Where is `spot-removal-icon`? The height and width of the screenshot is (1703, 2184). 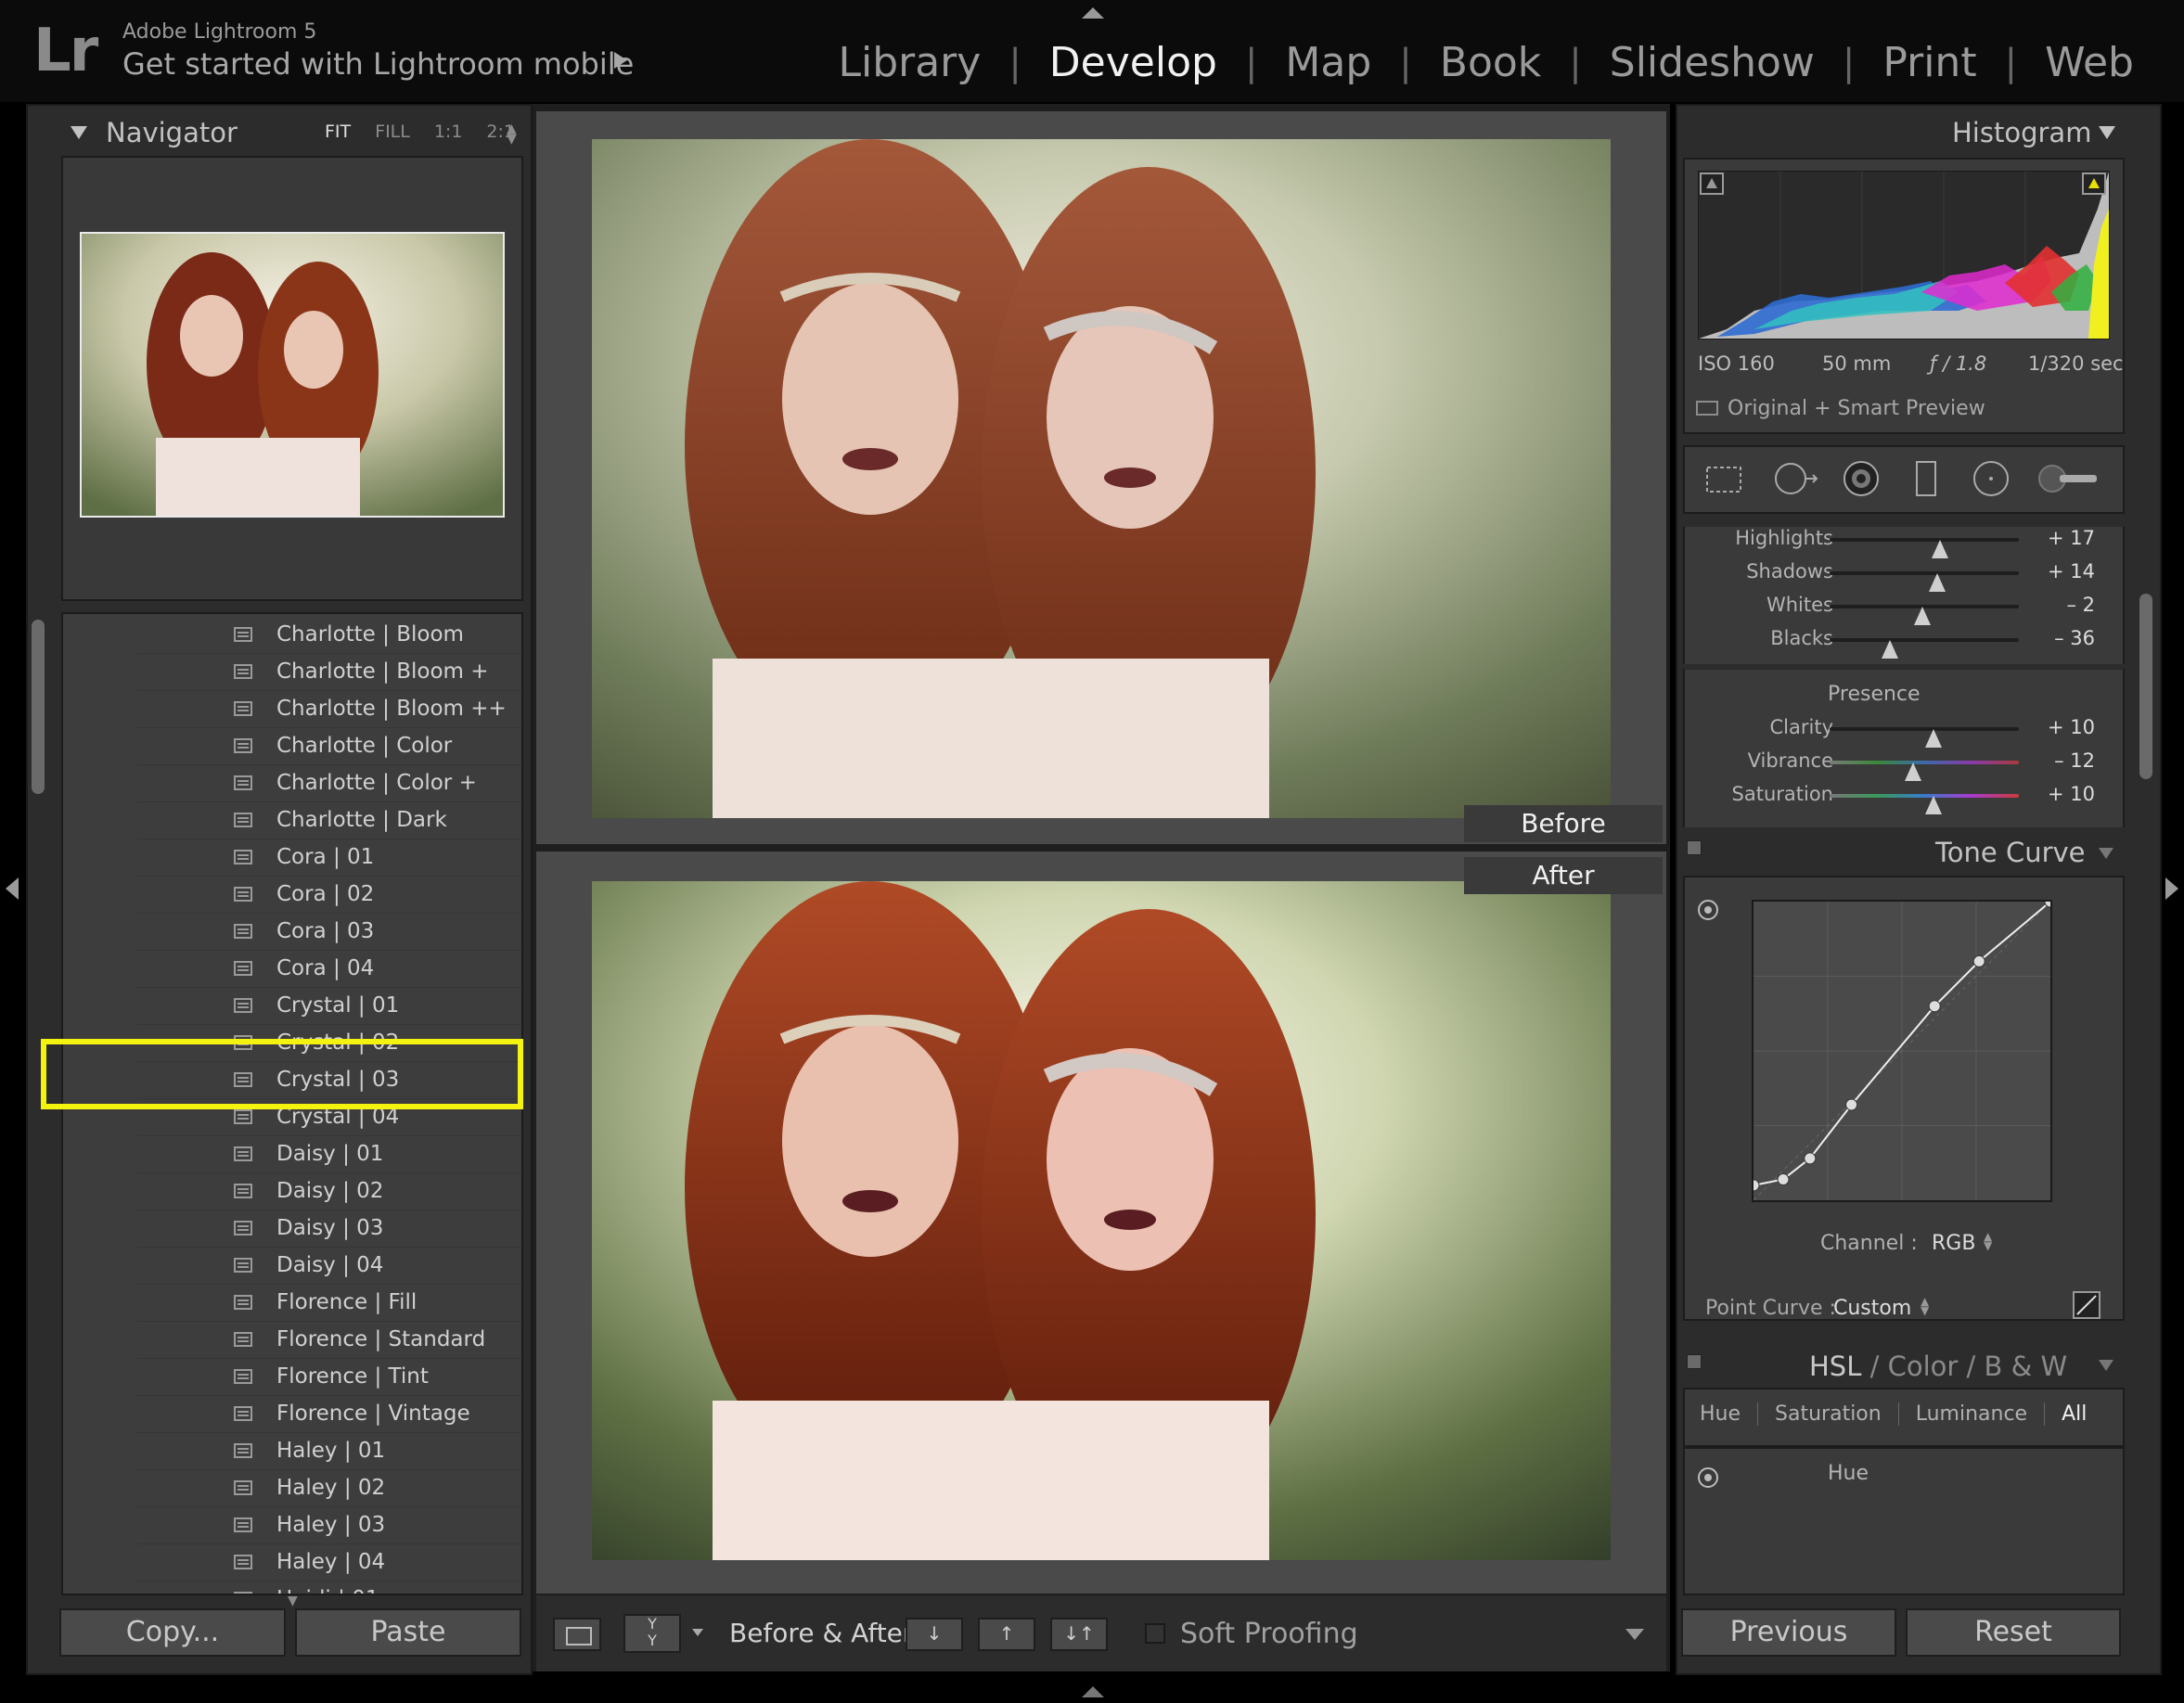 spot-removal-icon is located at coordinates (1795, 478).